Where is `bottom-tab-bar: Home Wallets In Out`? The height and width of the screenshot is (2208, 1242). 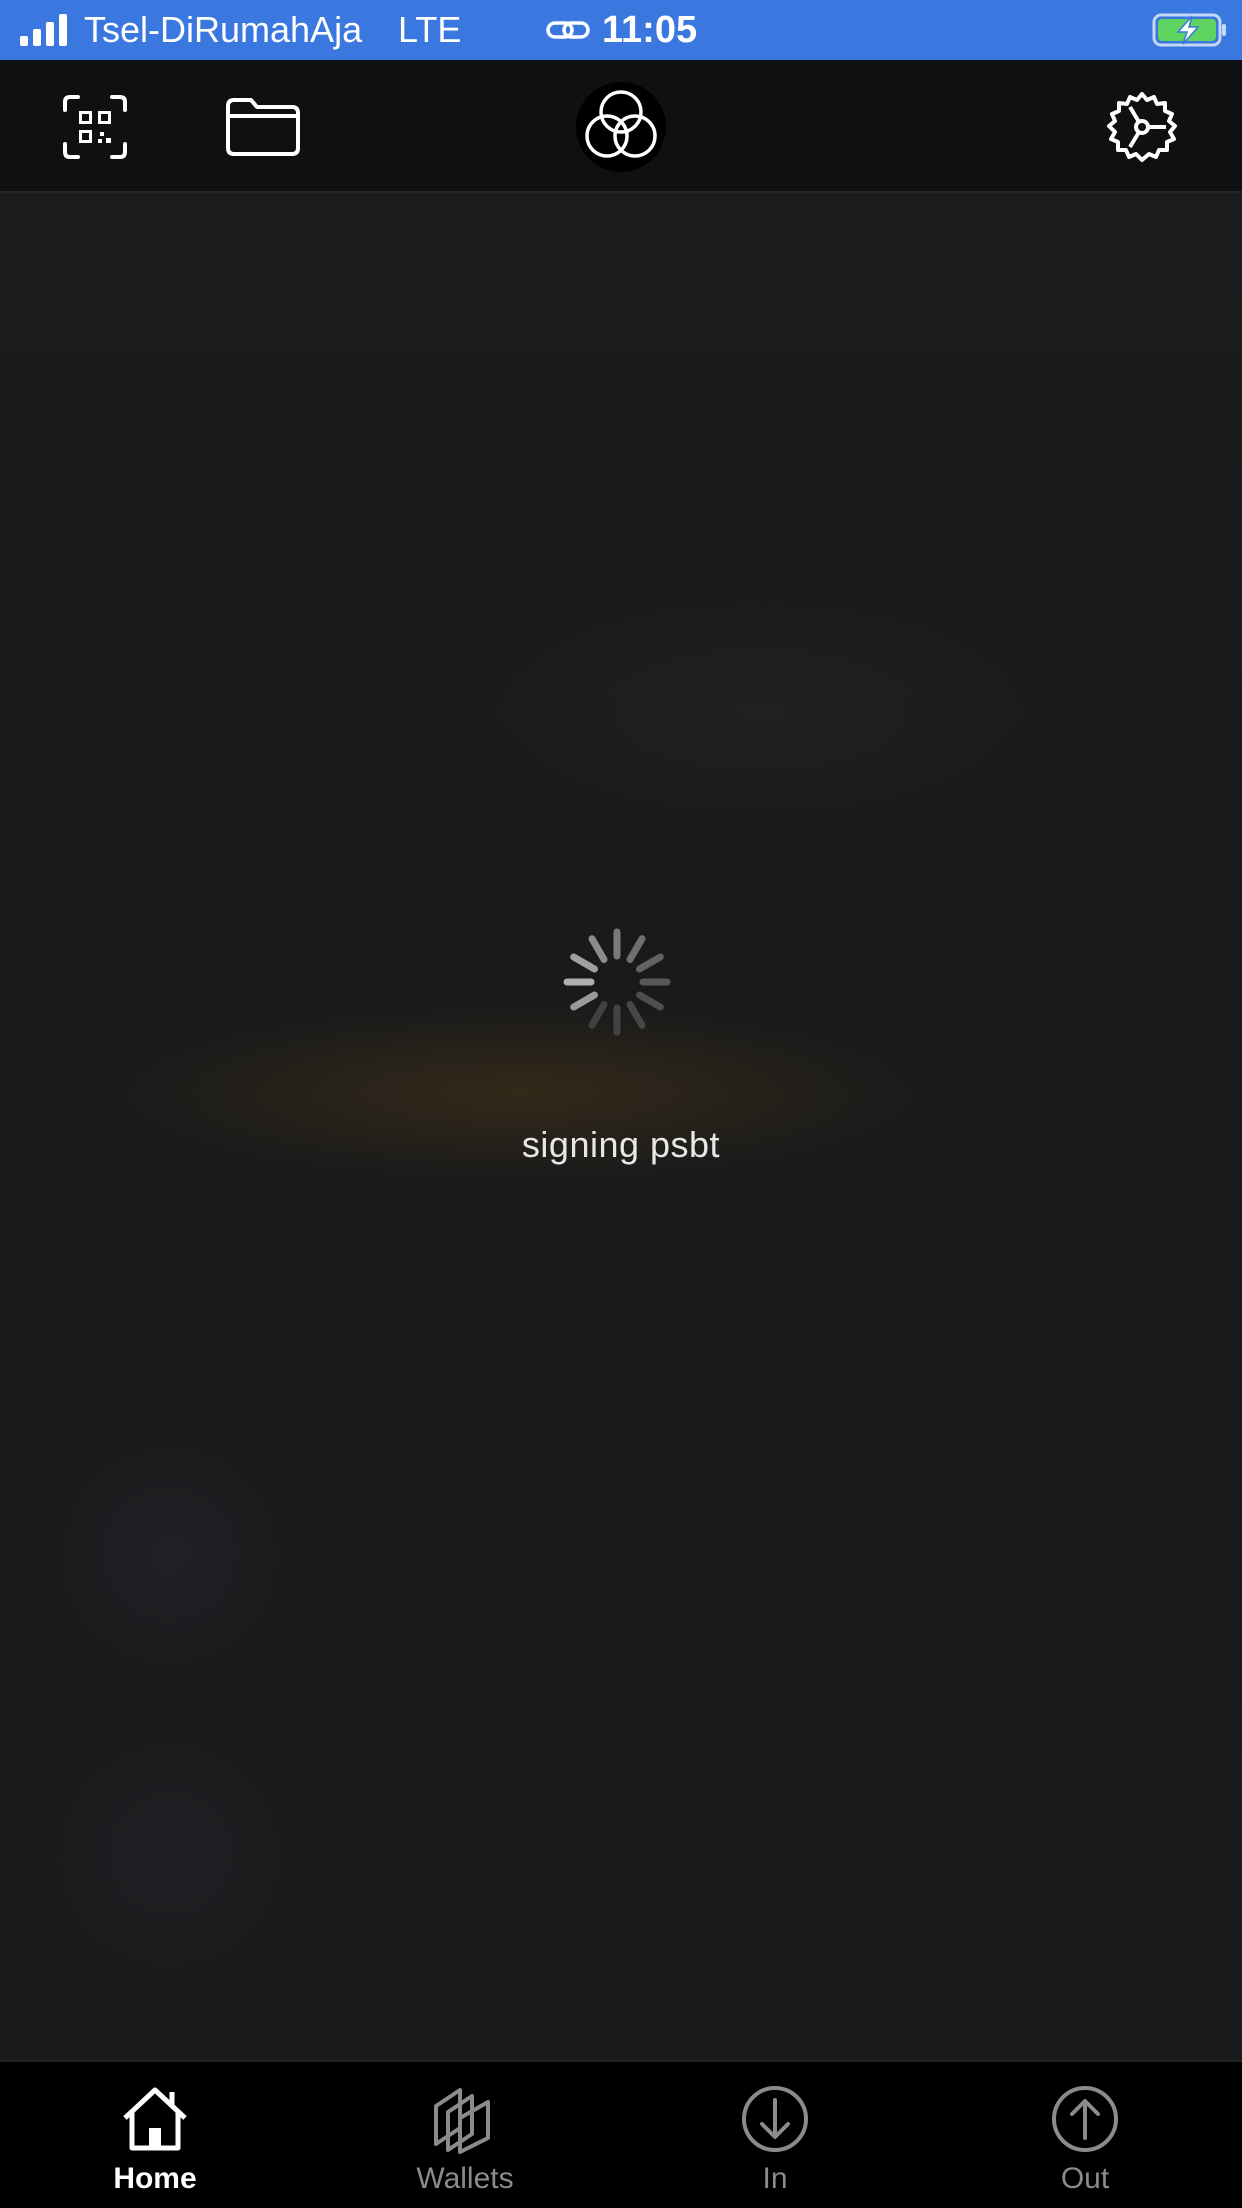
bottom-tab-bar: Home Wallets In Out is located at coordinates (621, 2134).